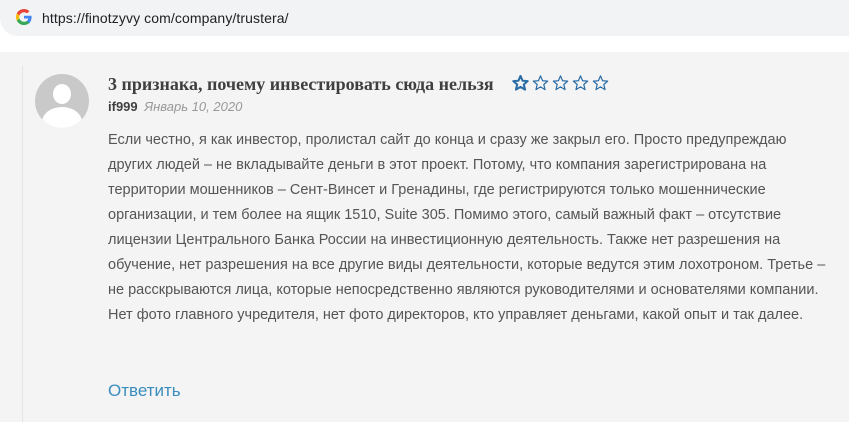 The height and width of the screenshot is (422, 849). I want to click on comment-meta: if999 Январь 10, 2020, so click(175, 106).